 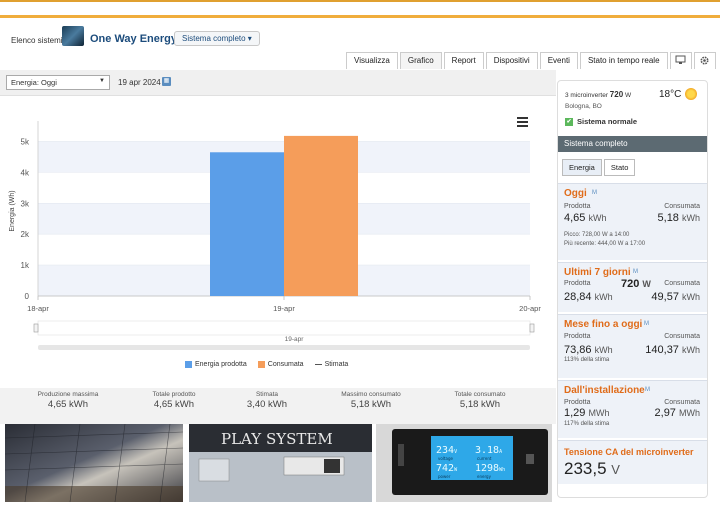 I want to click on system-status: ✔ Sistema normale, so click(x=601, y=121).